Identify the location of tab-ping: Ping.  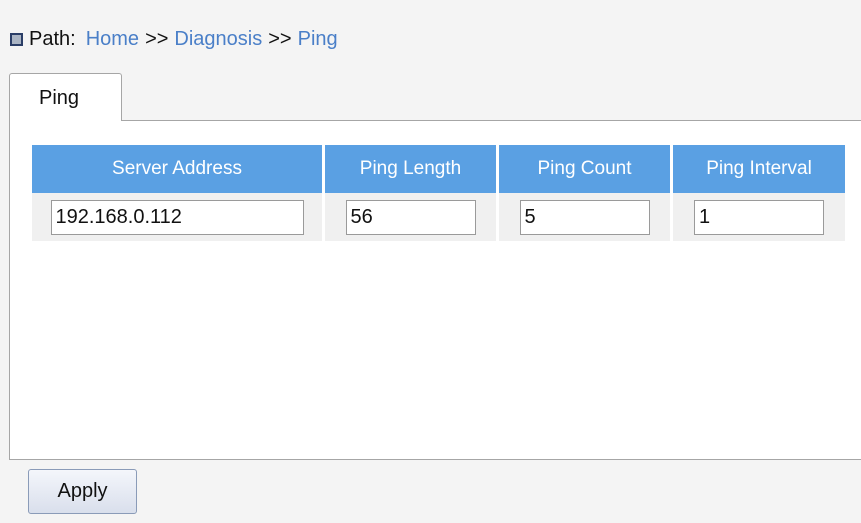
(65, 97).